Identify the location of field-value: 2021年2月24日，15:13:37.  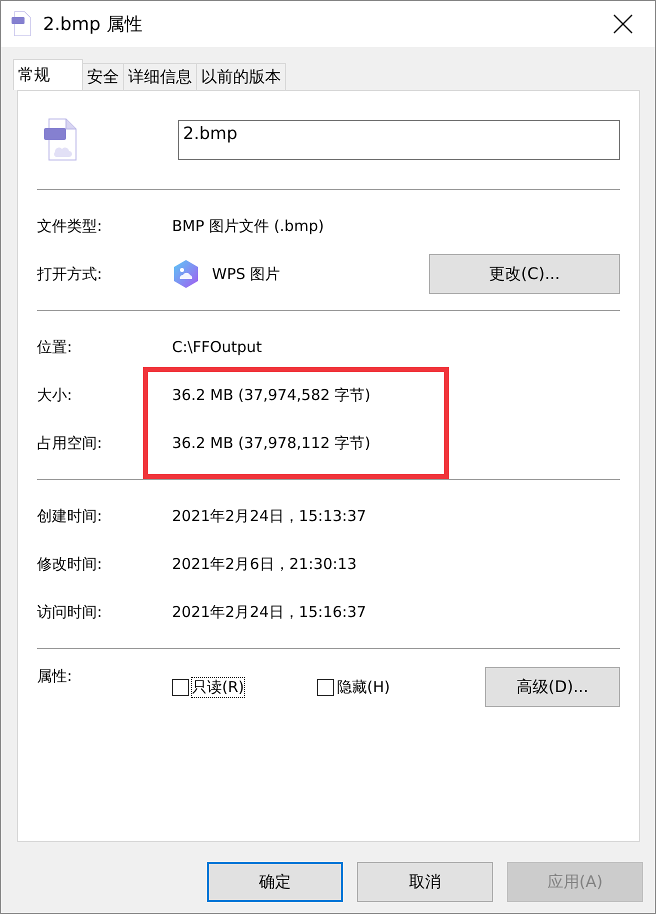
(269, 516).